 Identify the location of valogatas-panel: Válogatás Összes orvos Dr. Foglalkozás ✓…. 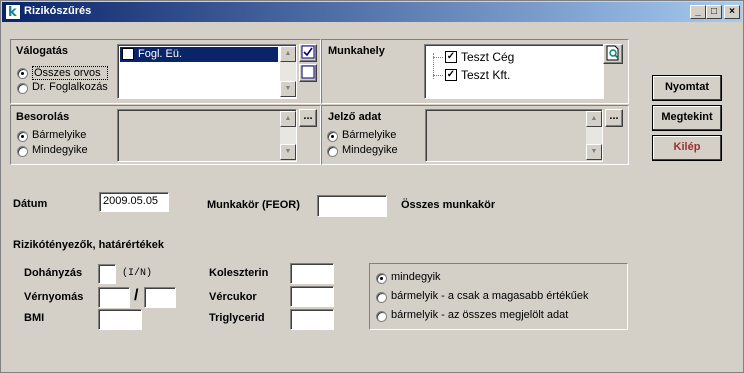
(165, 71).